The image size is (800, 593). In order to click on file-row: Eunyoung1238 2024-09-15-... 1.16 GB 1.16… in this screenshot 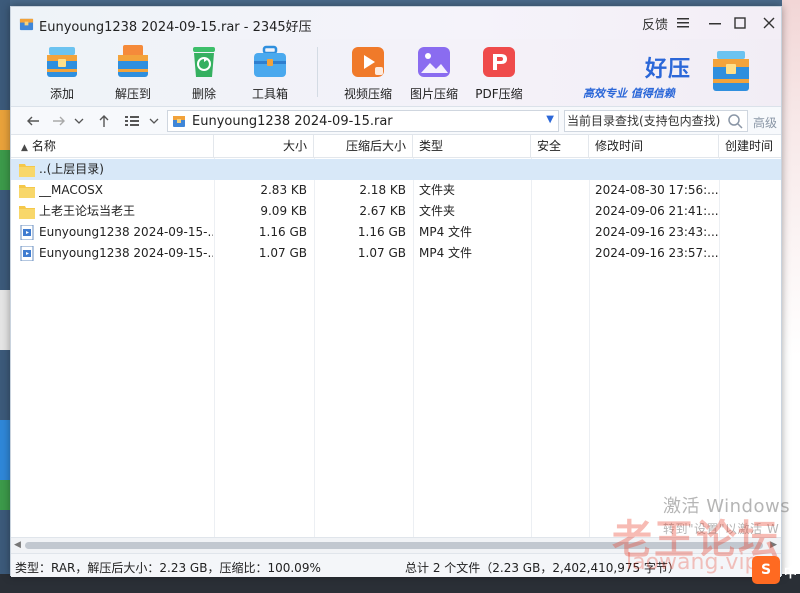, I will do `click(396, 232)`.